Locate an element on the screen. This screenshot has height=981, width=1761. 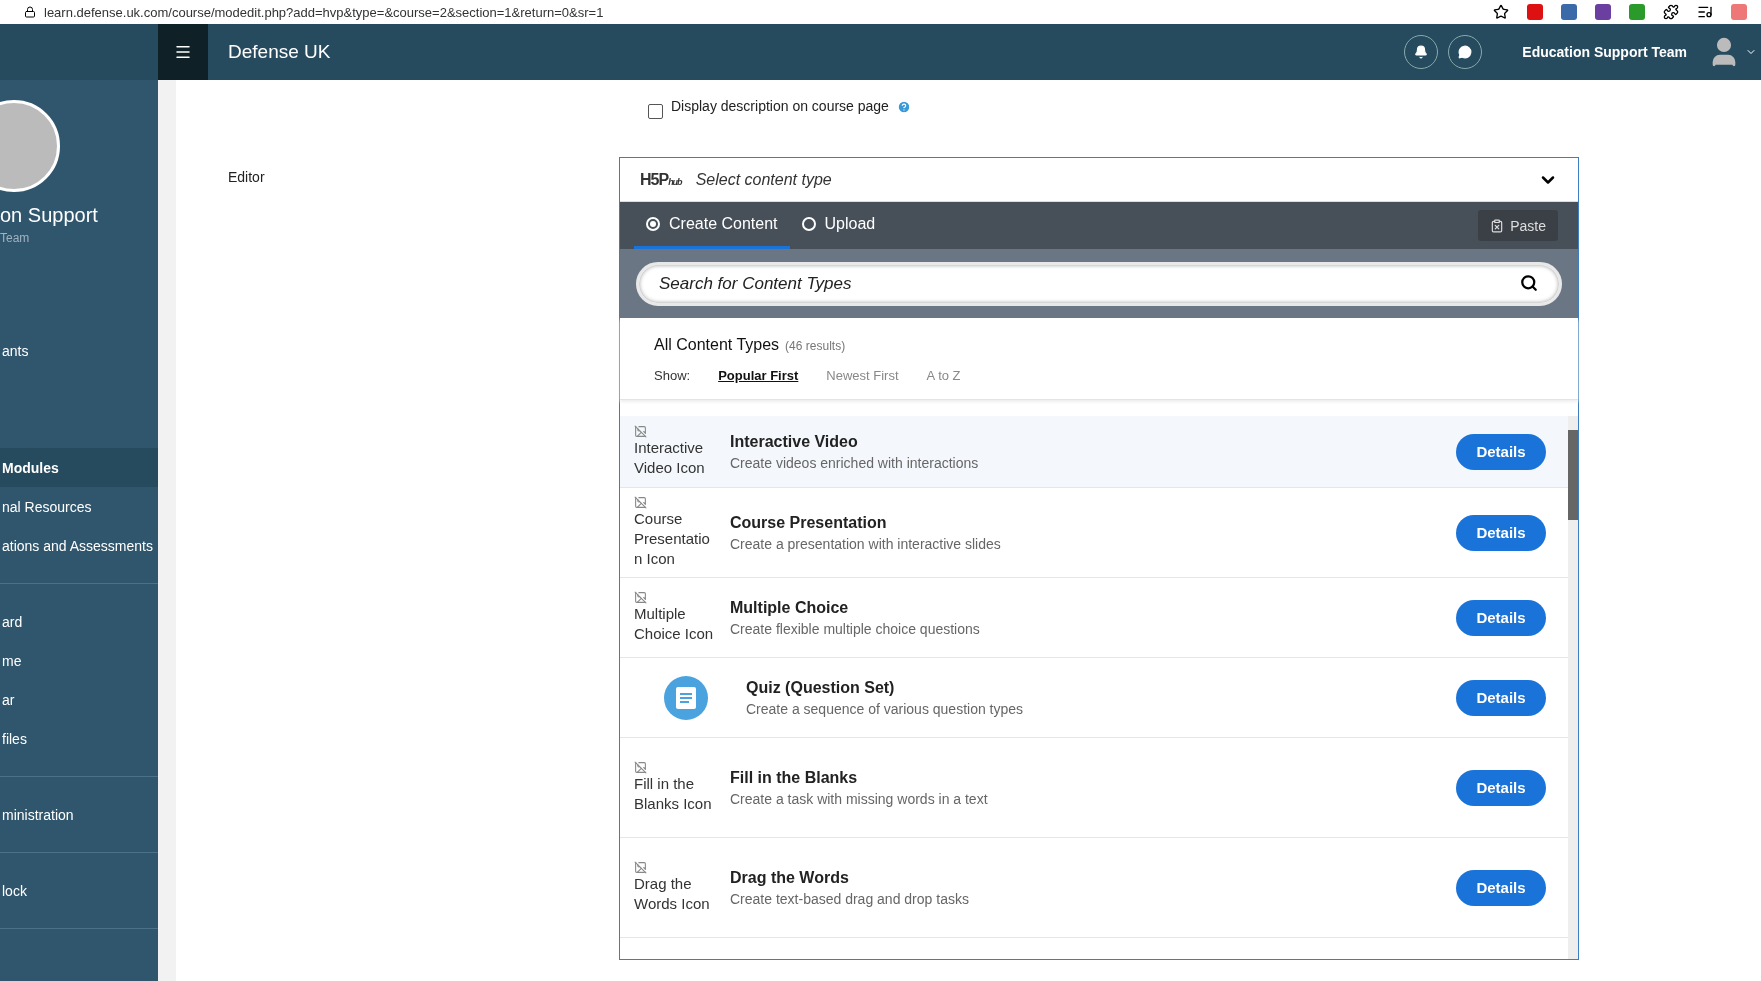
content-type-description: Create a sequence of various question types is located at coordinates (885, 708).